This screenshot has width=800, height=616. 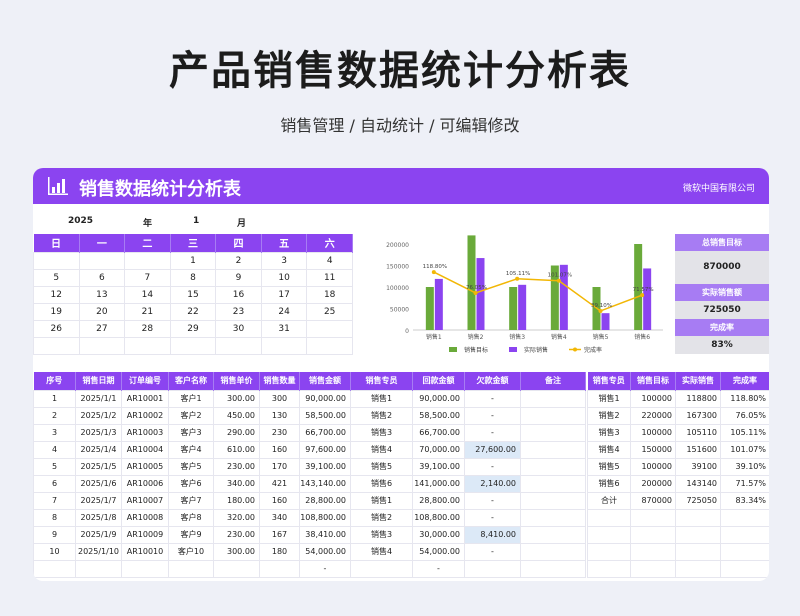 What do you see at coordinates (653, 381) in the screenshot?
I see `summary-column-header: 销售目标` at bounding box center [653, 381].